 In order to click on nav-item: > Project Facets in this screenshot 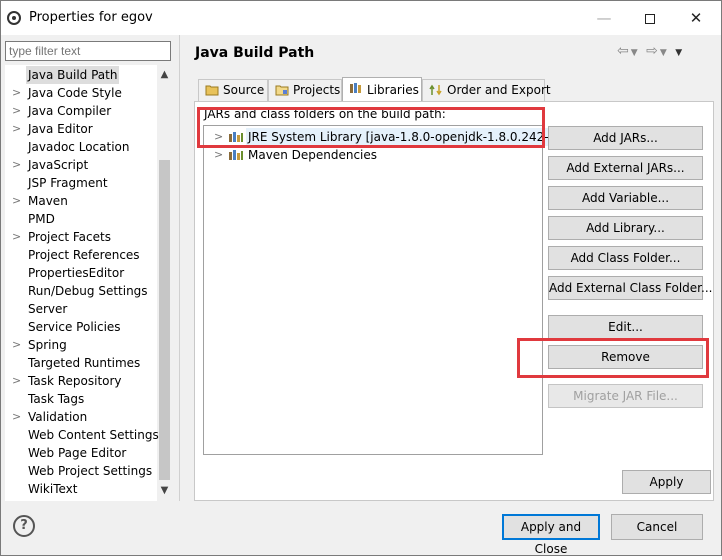, I will do `click(80, 237)`.